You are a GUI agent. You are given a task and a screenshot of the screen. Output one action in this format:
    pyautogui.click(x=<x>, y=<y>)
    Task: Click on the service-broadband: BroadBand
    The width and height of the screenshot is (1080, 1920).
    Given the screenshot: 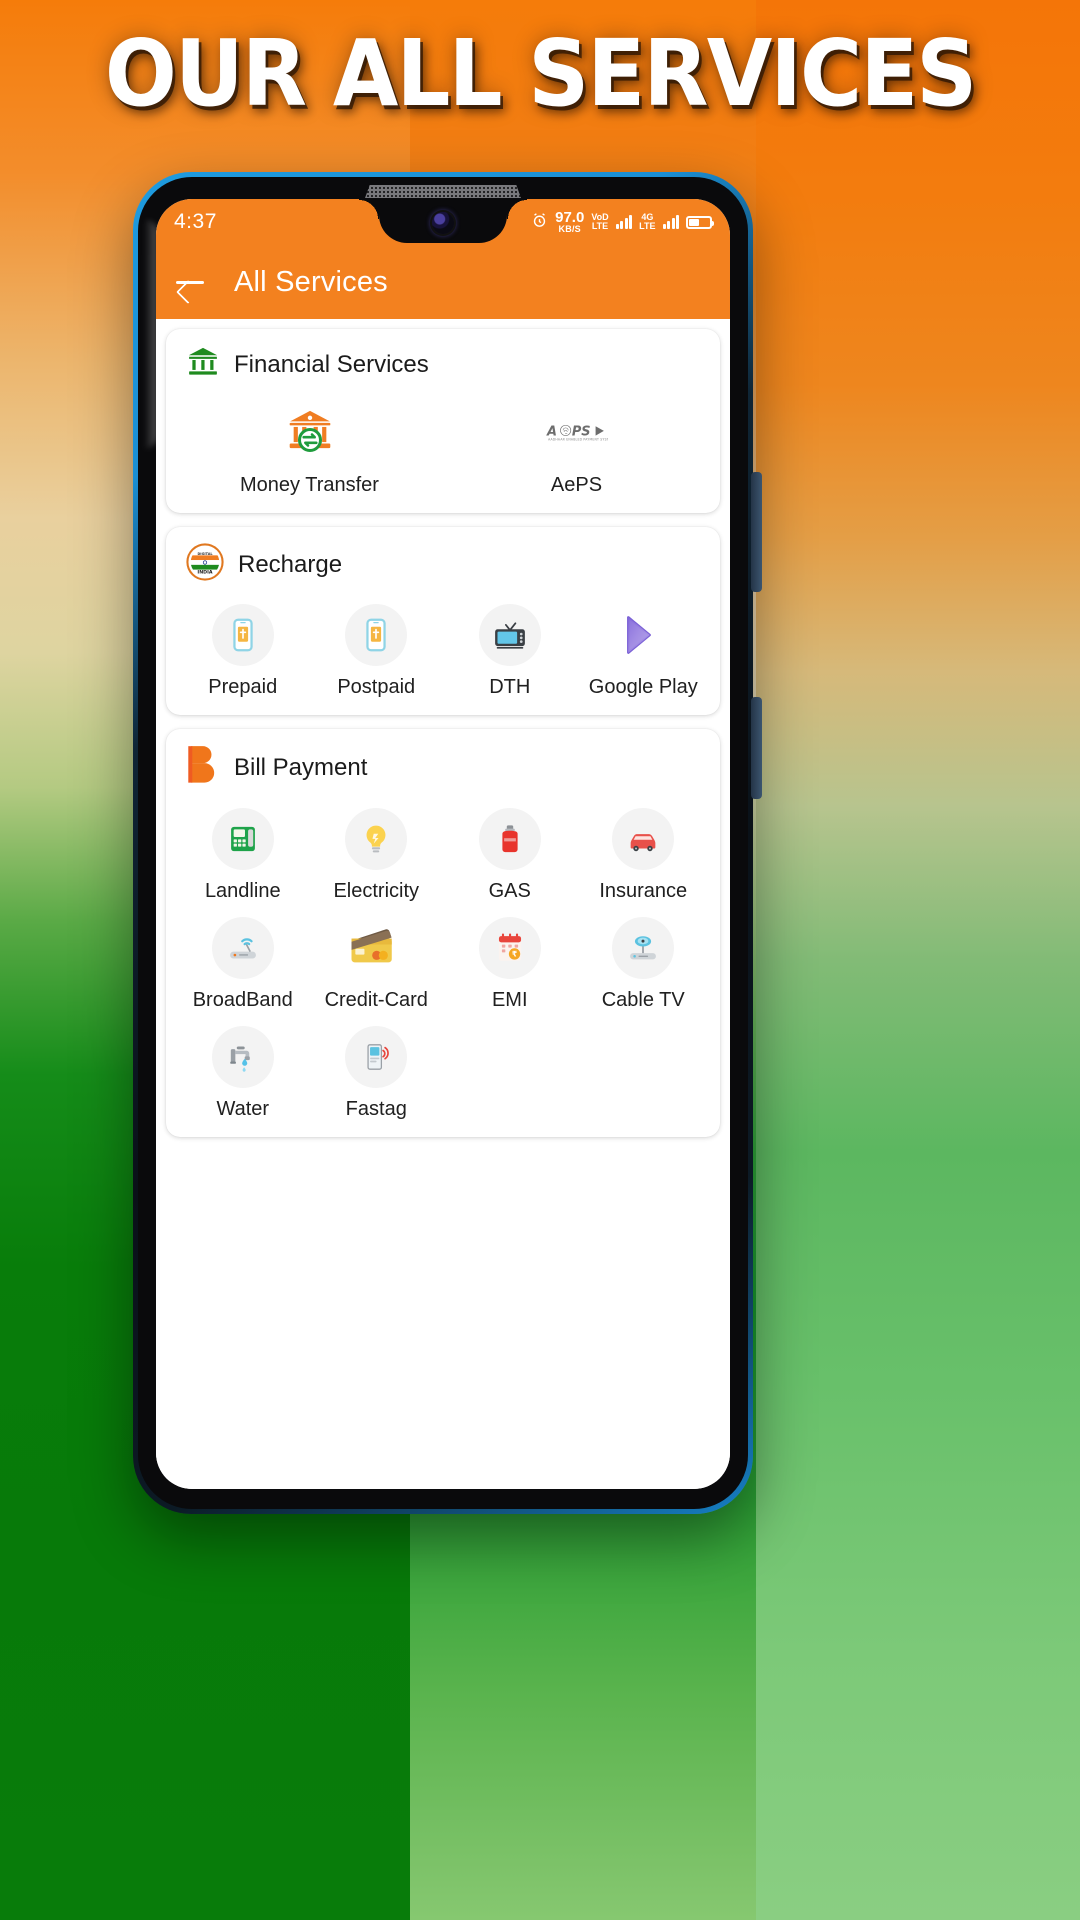 What is the action you would take?
    pyautogui.click(x=243, y=964)
    